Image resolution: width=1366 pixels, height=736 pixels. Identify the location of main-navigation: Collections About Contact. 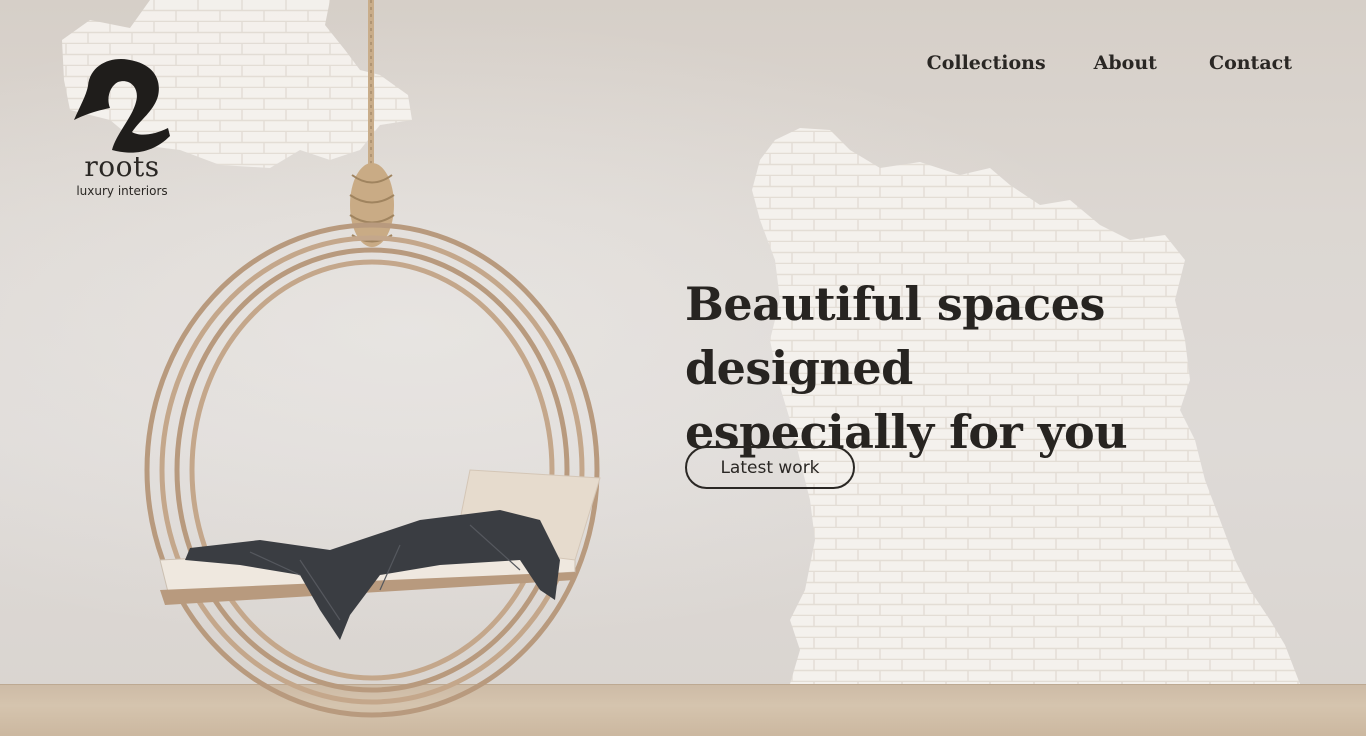
(1109, 63).